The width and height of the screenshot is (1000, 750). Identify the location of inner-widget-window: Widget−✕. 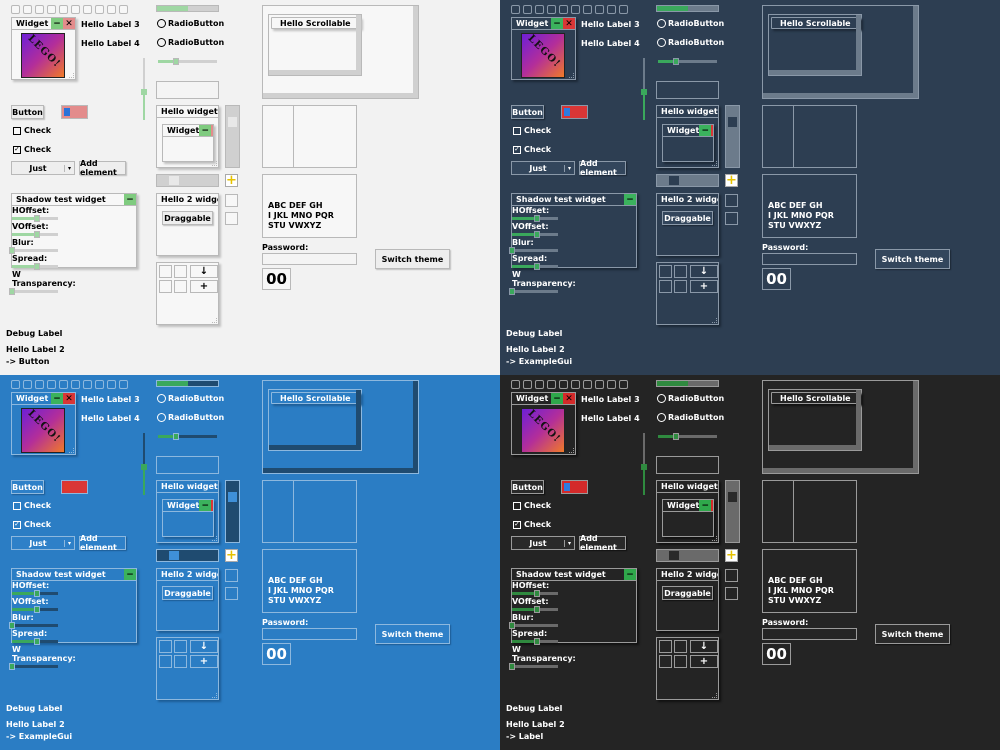
(688, 518).